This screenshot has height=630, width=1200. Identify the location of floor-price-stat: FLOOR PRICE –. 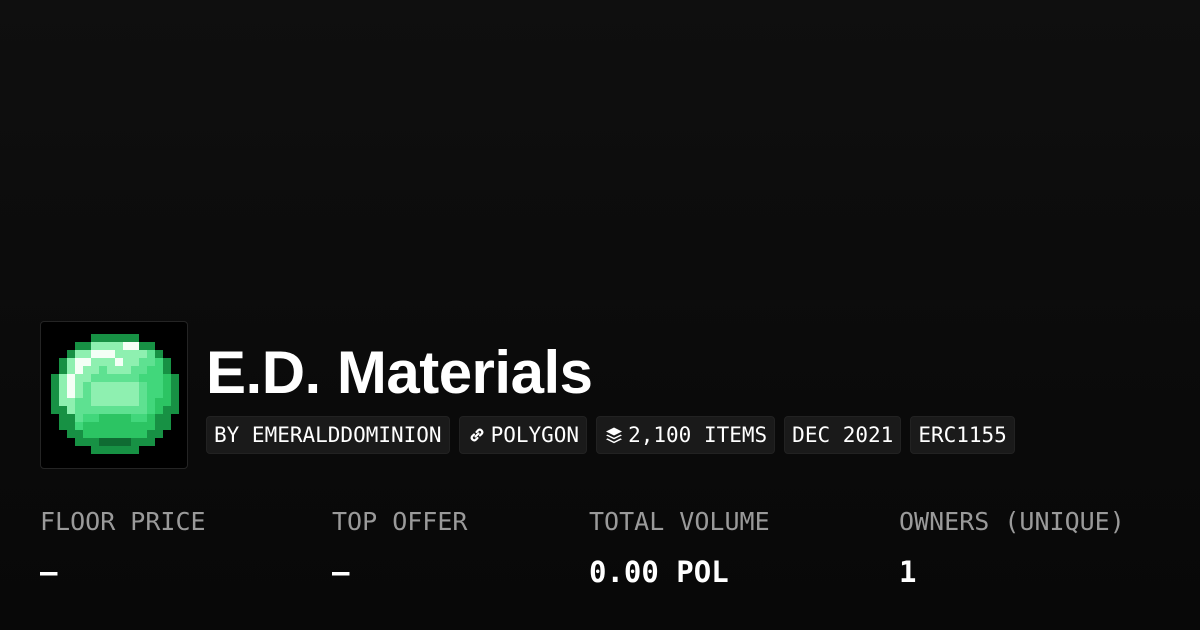
(123, 547).